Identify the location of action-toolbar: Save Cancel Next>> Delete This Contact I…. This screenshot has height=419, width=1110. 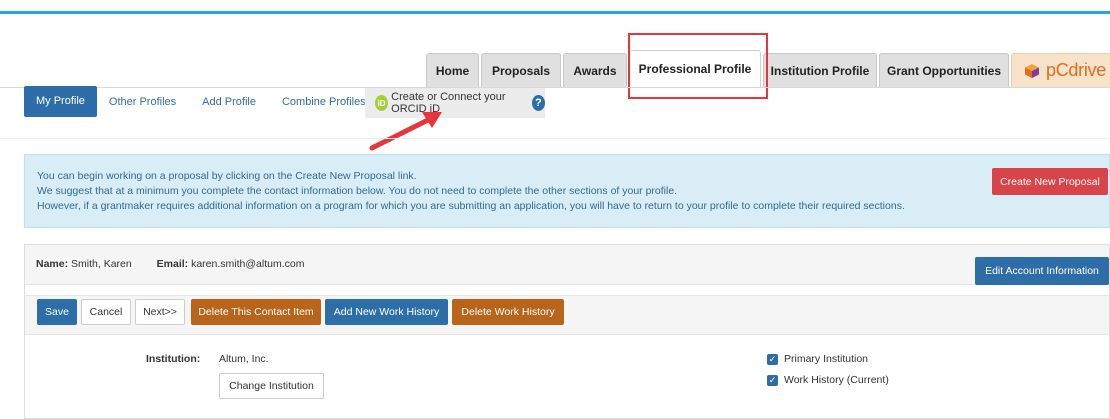
(567, 315).